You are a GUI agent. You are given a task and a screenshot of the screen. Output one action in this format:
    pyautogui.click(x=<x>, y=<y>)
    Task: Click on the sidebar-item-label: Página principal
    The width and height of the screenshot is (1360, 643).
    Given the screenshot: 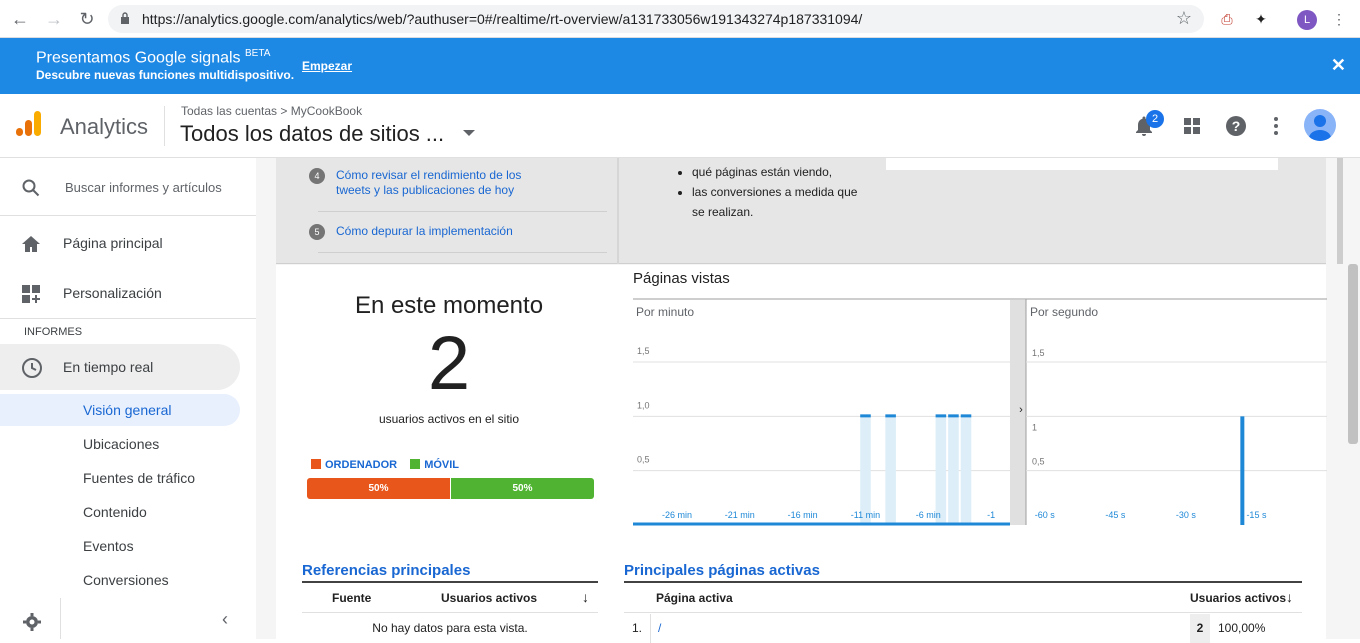 What is the action you would take?
    pyautogui.click(x=113, y=243)
    